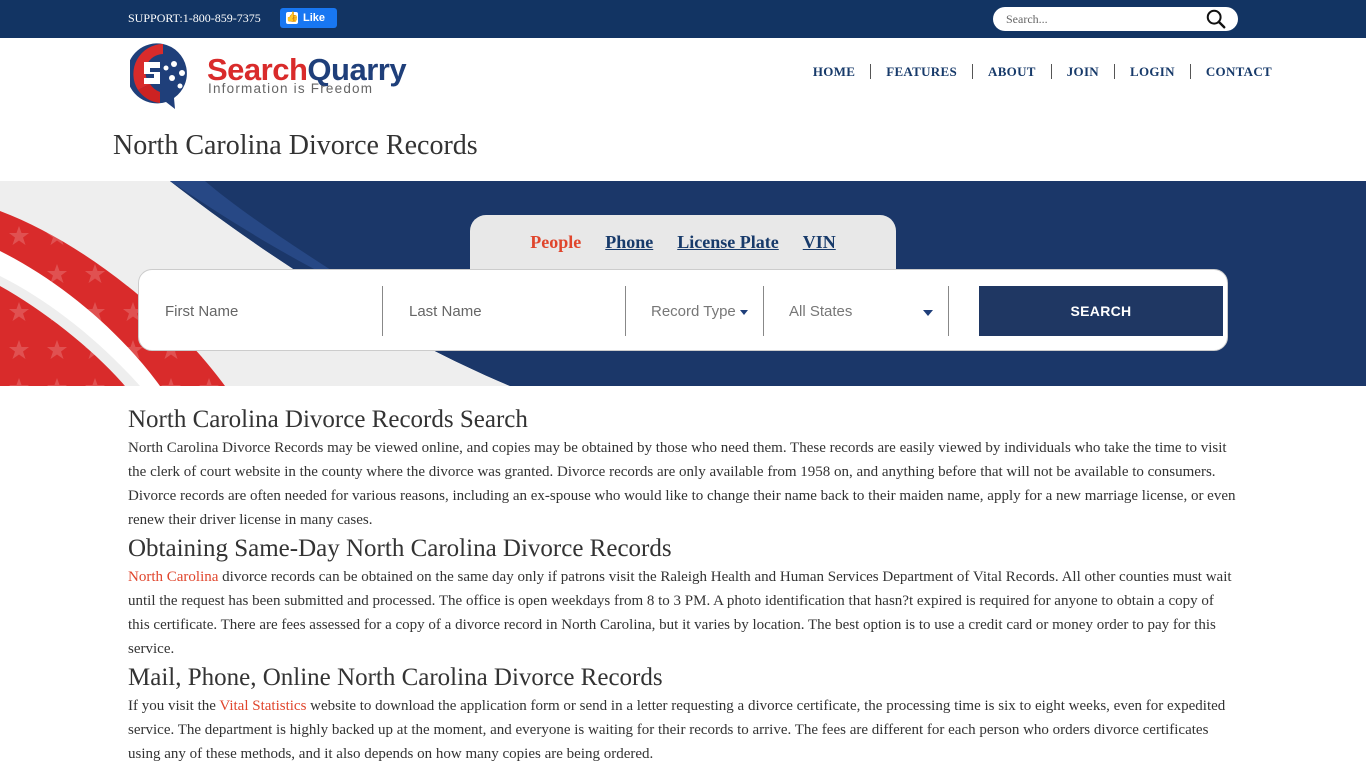 The image size is (1366, 768). What do you see at coordinates (314, 18) in the screenshot?
I see `like-label: Like` at bounding box center [314, 18].